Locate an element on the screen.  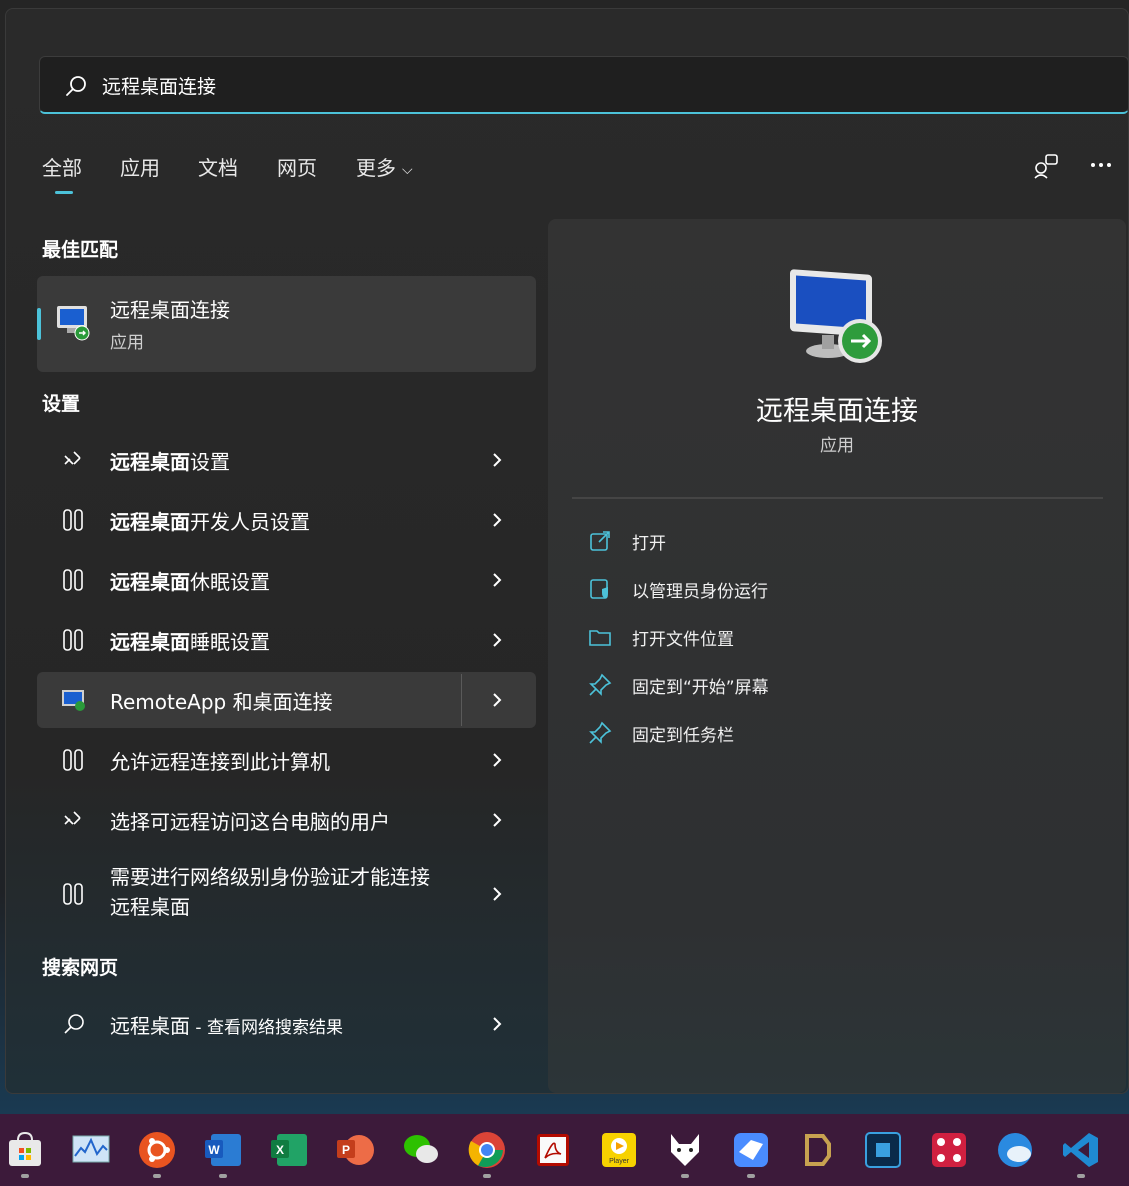
run-as-admin-icon is located at coordinates (599, 589).